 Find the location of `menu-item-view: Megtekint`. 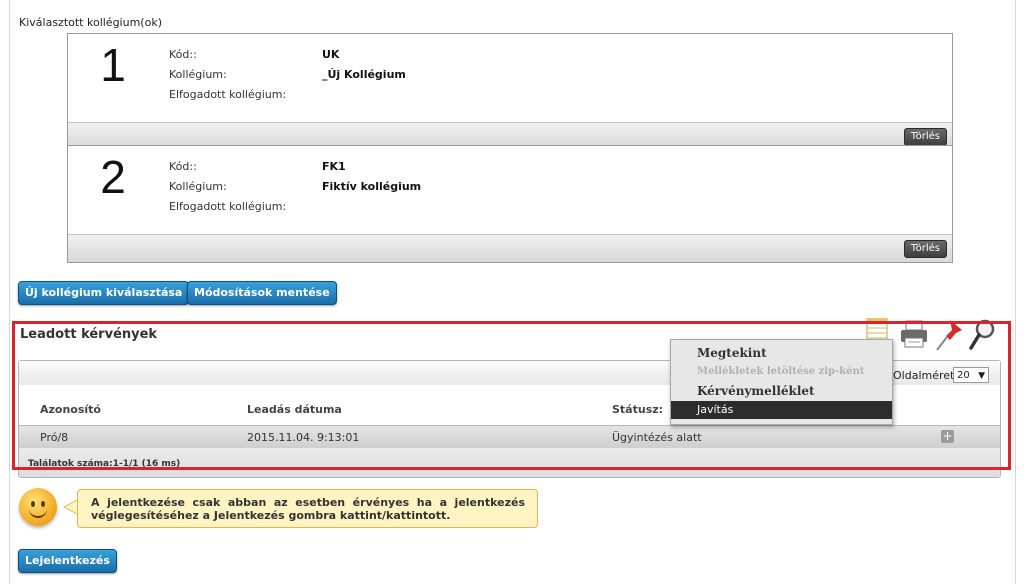

menu-item-view: Megtekint is located at coordinates (781, 353).